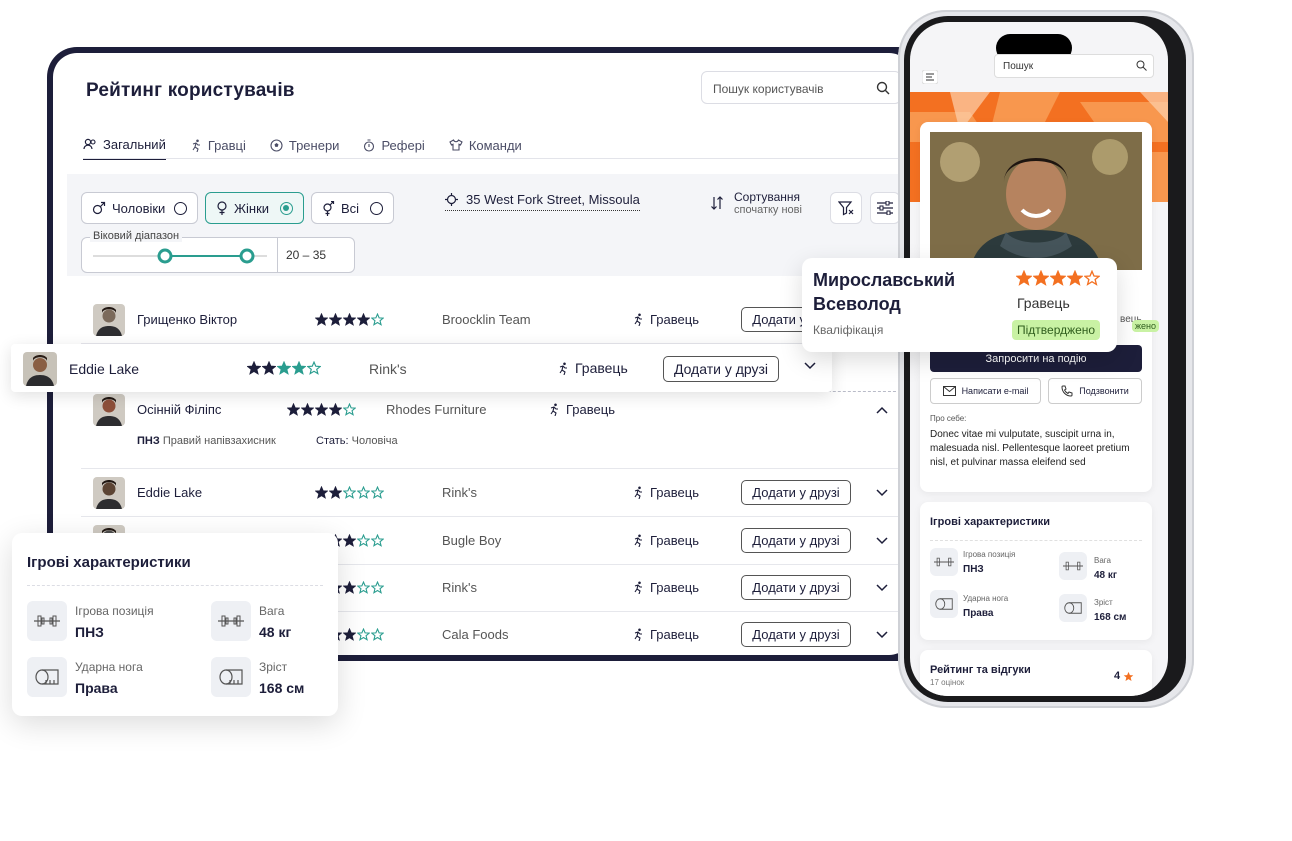 Image resolution: width=1292 pixels, height=841 pixels. What do you see at coordinates (486, 319) in the screenshot?
I see `team-name: Broocklin Team` at bounding box center [486, 319].